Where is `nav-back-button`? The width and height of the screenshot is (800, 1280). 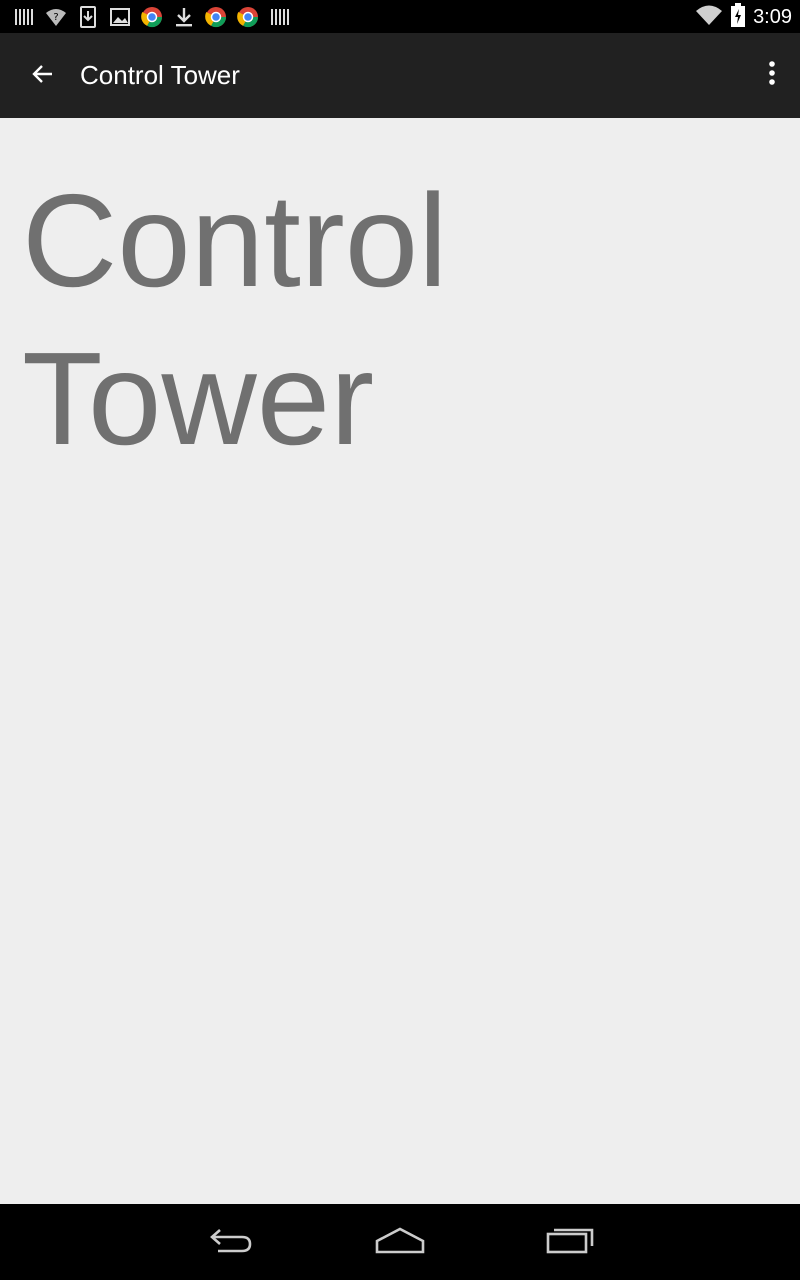 nav-back-button is located at coordinates (230, 1242).